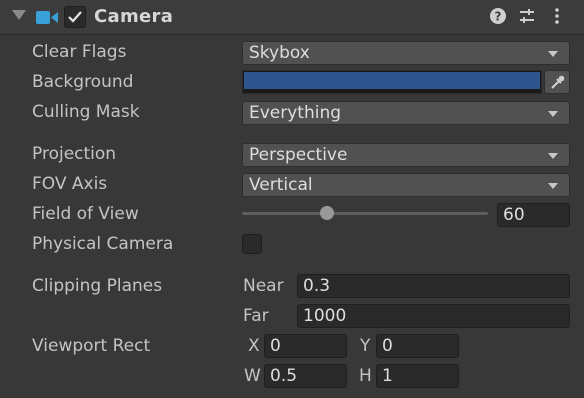 This screenshot has height=398, width=584. What do you see at coordinates (406, 53) in the screenshot?
I see `clear-flags-dropdown: Skybox` at bounding box center [406, 53].